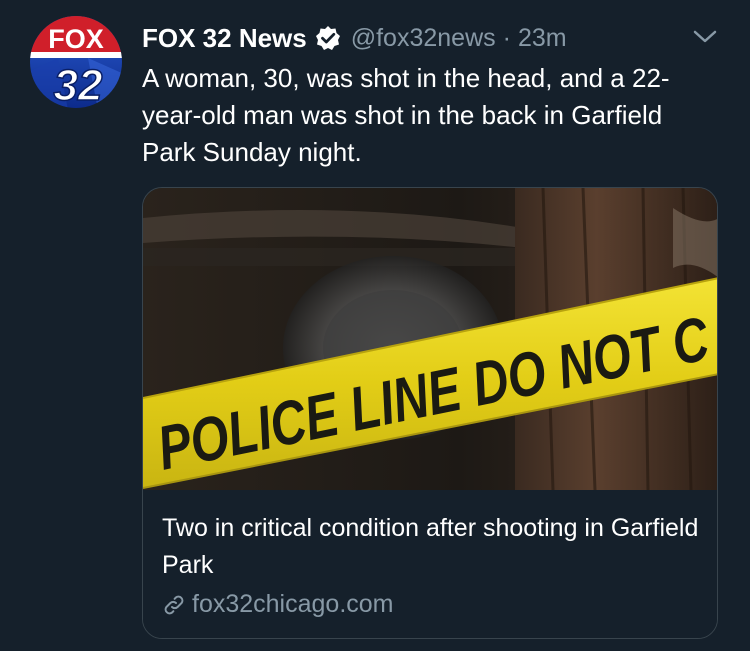  What do you see at coordinates (224, 38) in the screenshot?
I see `display-name: FOX 32 News` at bounding box center [224, 38].